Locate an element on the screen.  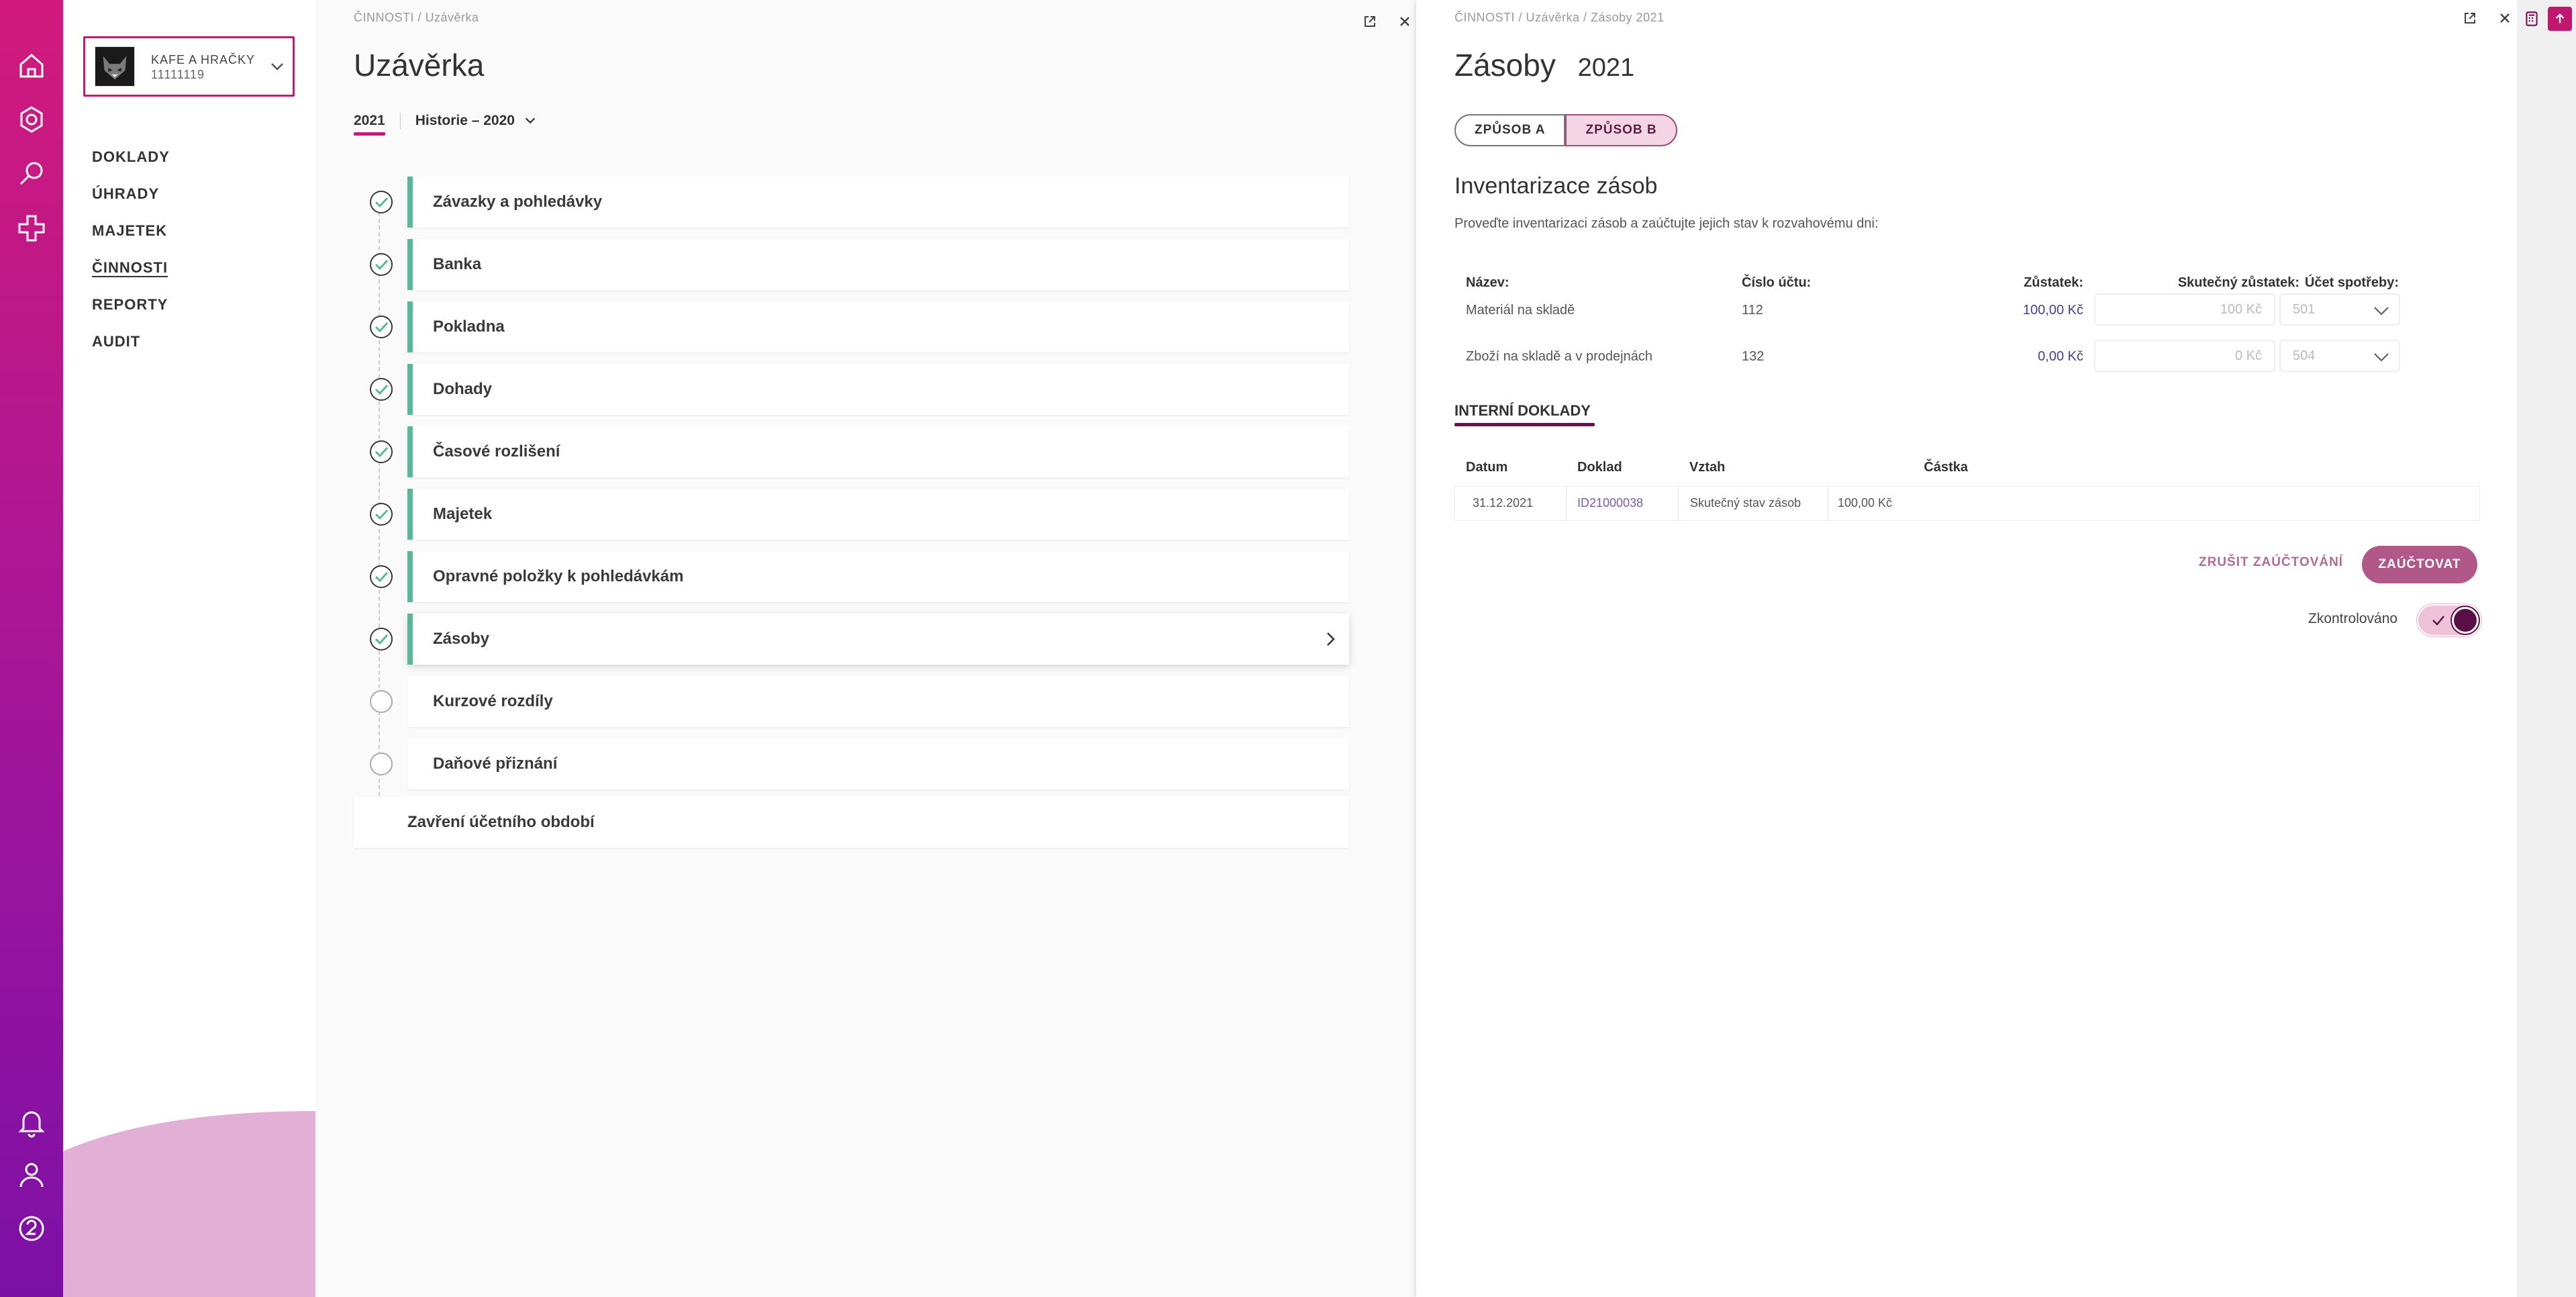
nav-item-audit: AUDIT is located at coordinates (116, 341).